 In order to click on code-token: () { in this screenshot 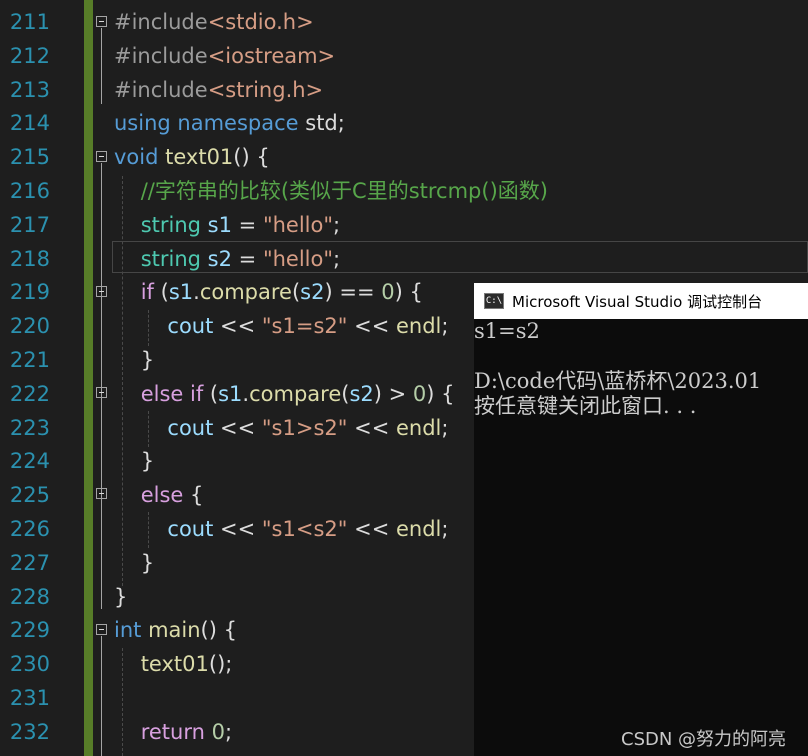, I will do `click(218, 630)`.